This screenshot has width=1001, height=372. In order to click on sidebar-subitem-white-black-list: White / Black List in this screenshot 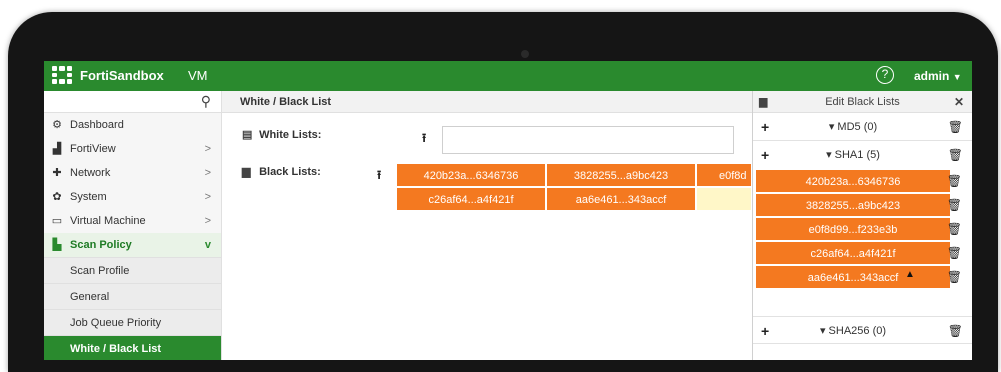, I will do `click(132, 347)`.